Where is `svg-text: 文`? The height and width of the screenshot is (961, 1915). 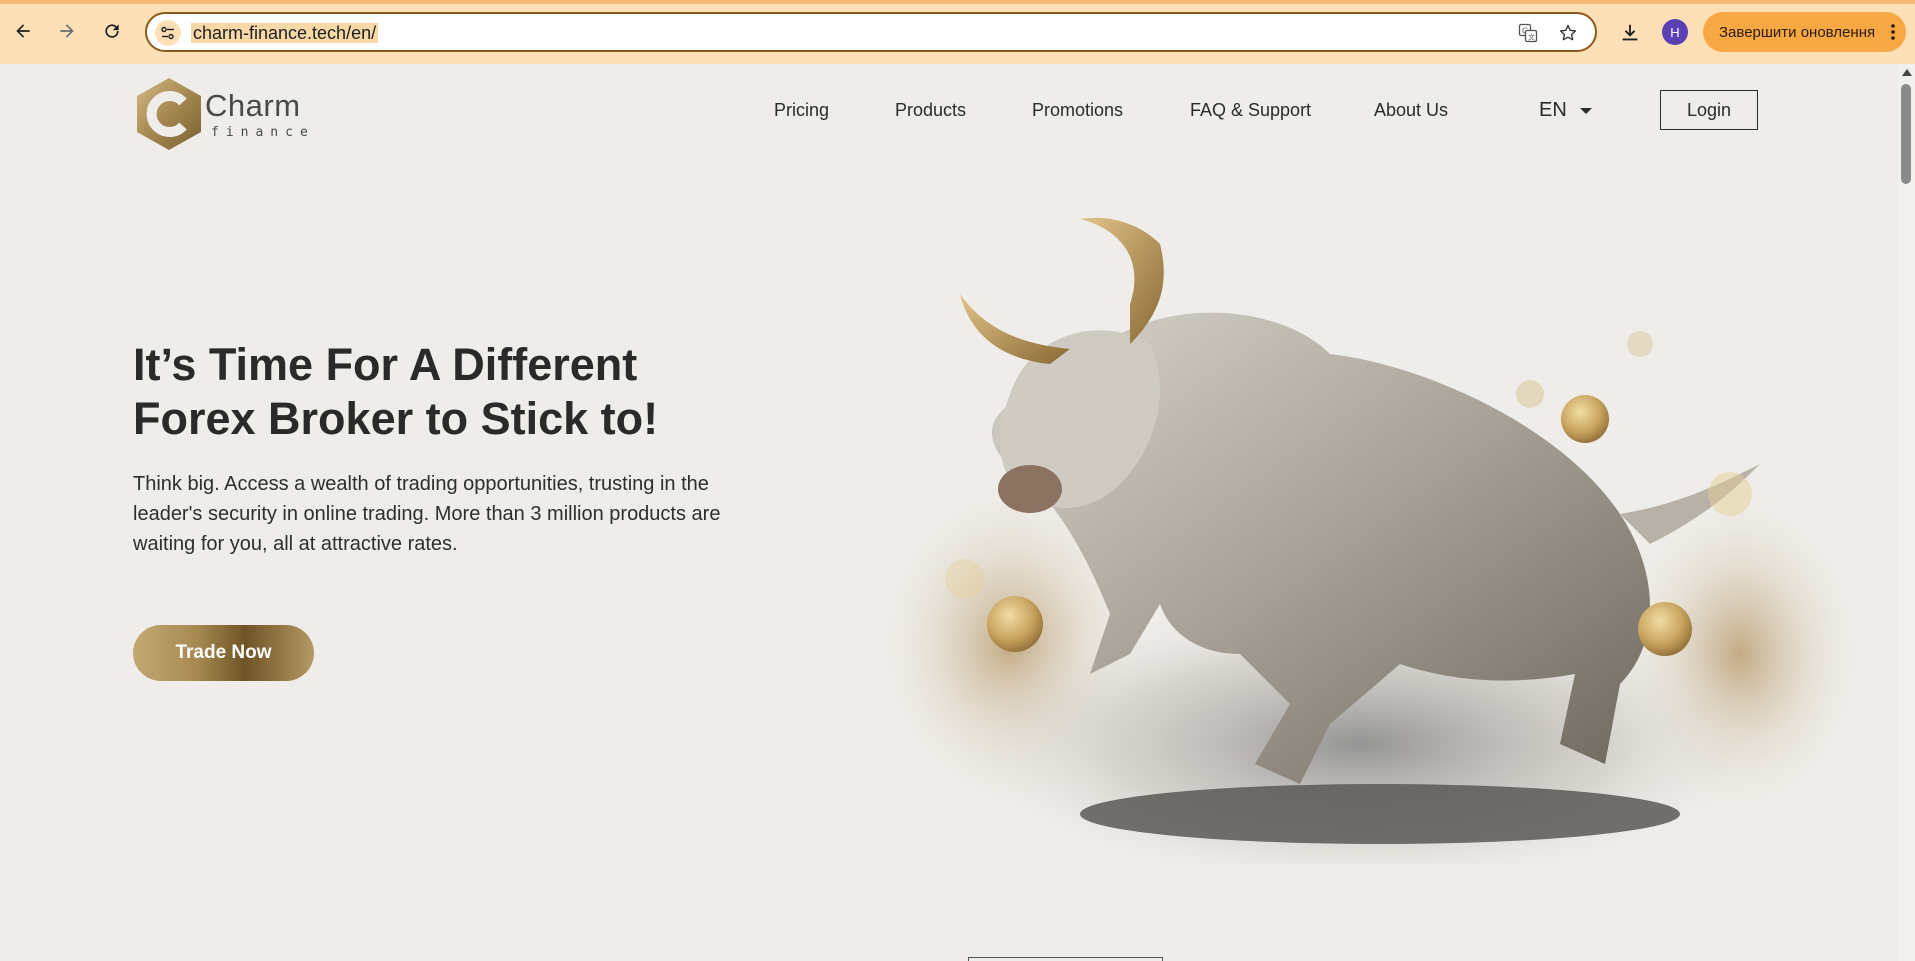
svg-text: 文 is located at coordinates (1531, 37).